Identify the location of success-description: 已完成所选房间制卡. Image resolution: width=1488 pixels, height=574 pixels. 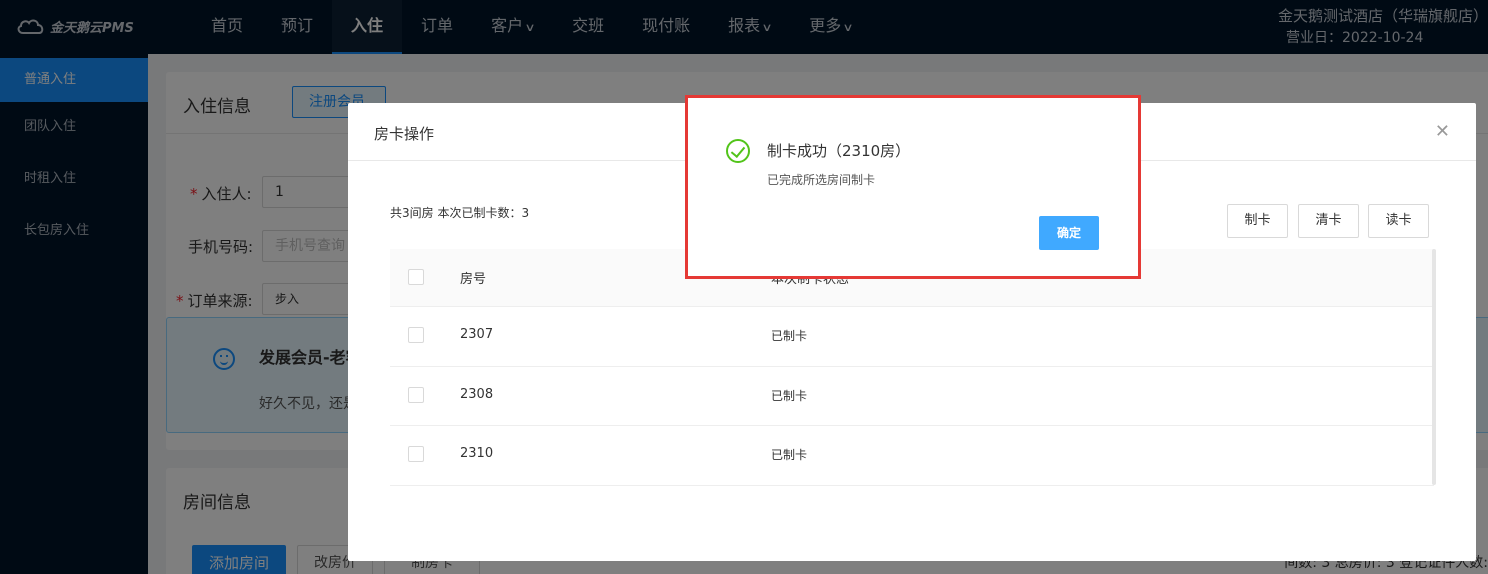
(821, 180).